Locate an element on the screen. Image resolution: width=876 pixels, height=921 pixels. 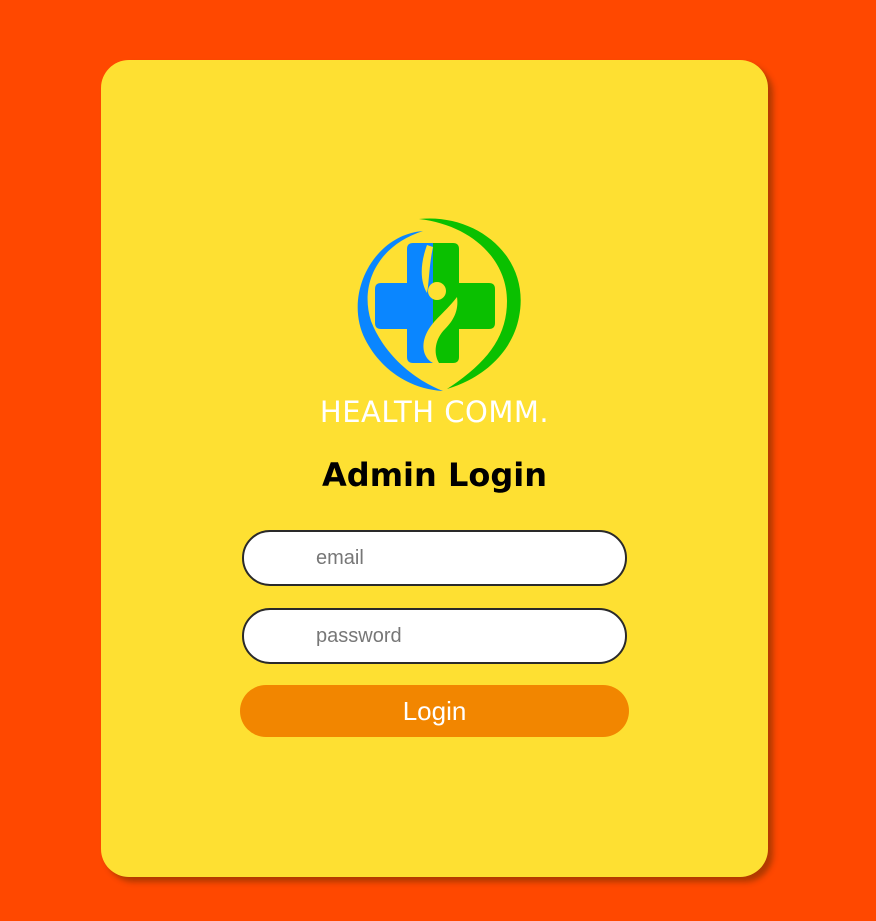
brand-name: HEALTH COMM. is located at coordinates (434, 412).